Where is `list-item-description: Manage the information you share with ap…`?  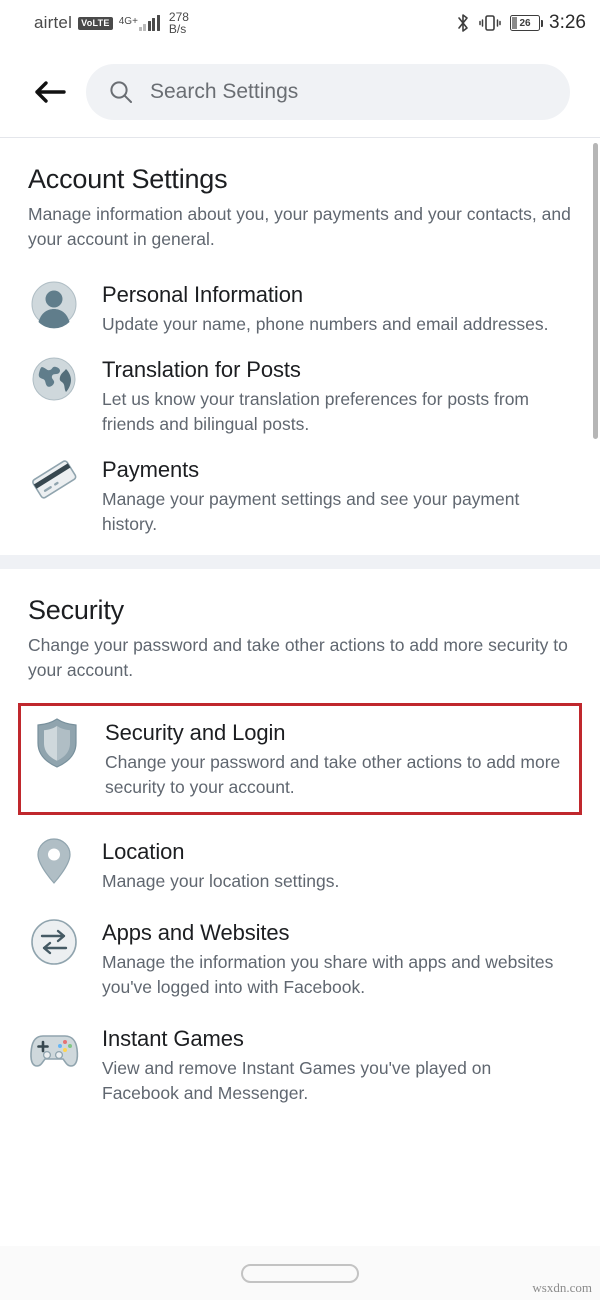
list-item-description: Manage the information you share with ap… is located at coordinates (328, 974).